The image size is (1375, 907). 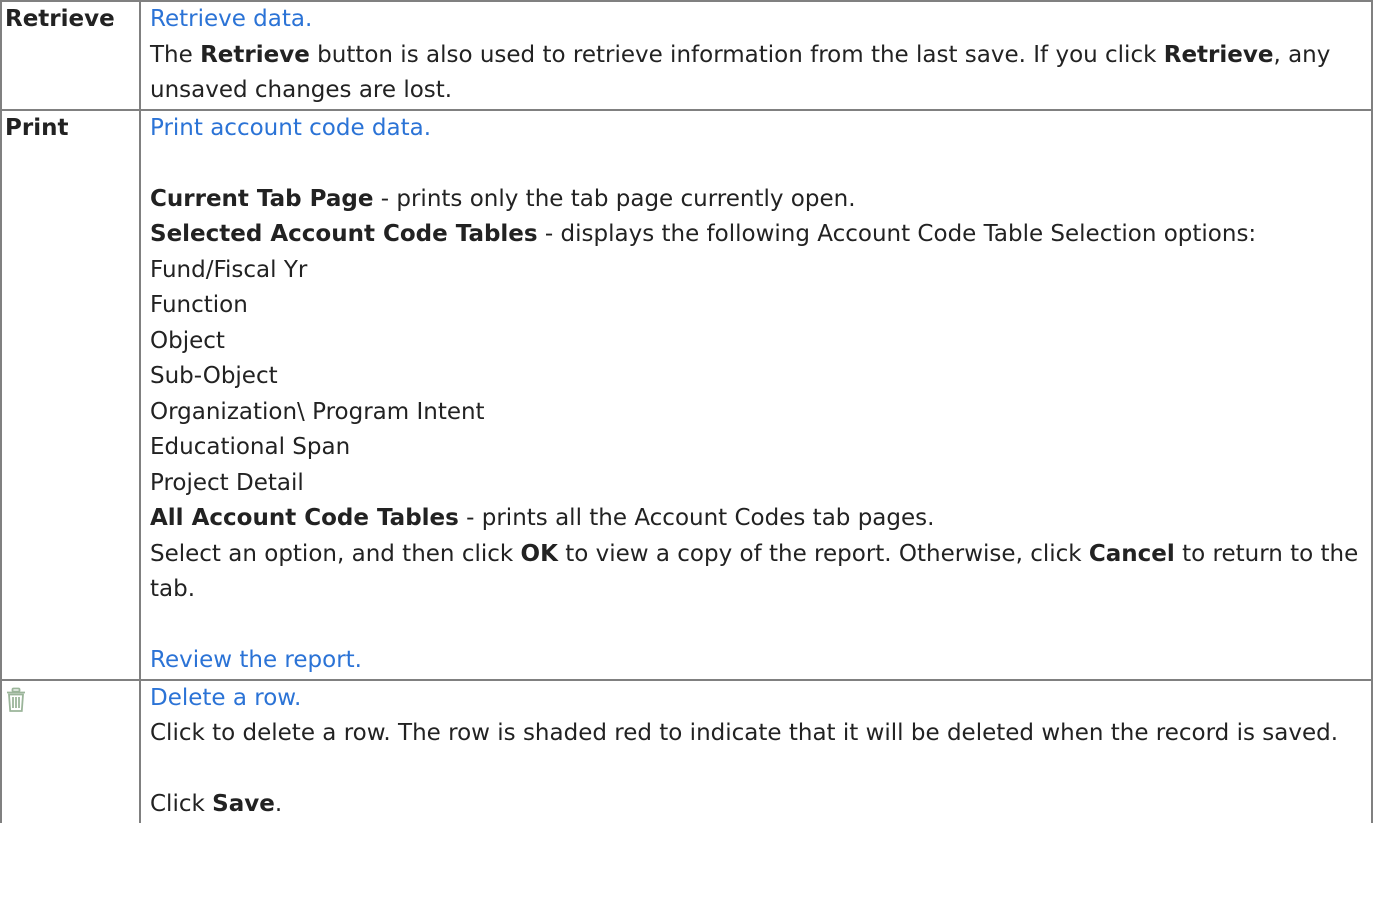 What do you see at coordinates (216, 804) in the screenshot?
I see `click-save-instruction: Click Save.` at bounding box center [216, 804].